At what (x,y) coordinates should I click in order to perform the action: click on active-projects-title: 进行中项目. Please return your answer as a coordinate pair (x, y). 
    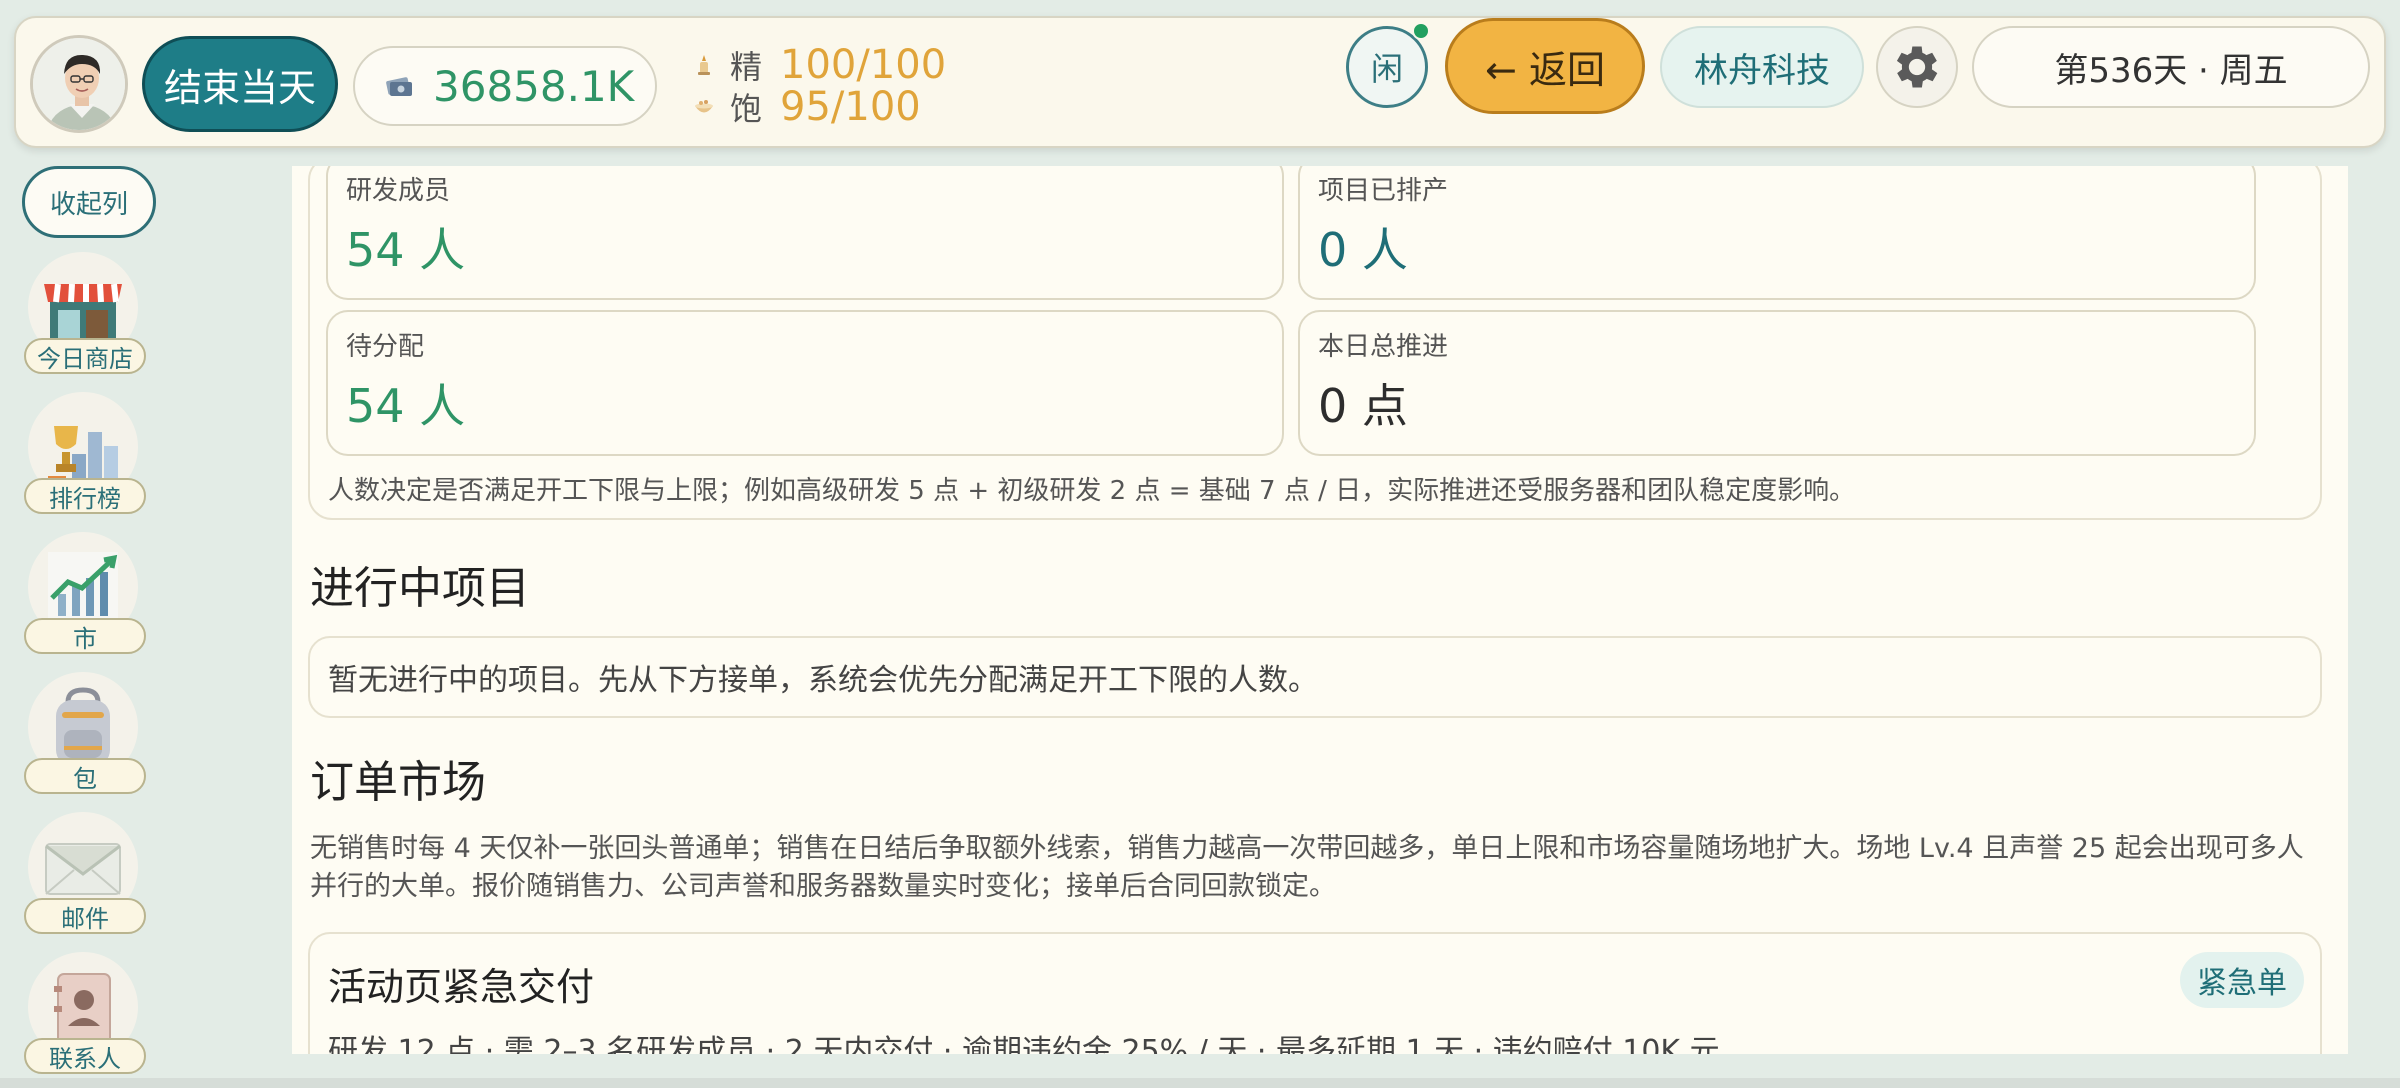
    Looking at the image, I should click on (420, 588).